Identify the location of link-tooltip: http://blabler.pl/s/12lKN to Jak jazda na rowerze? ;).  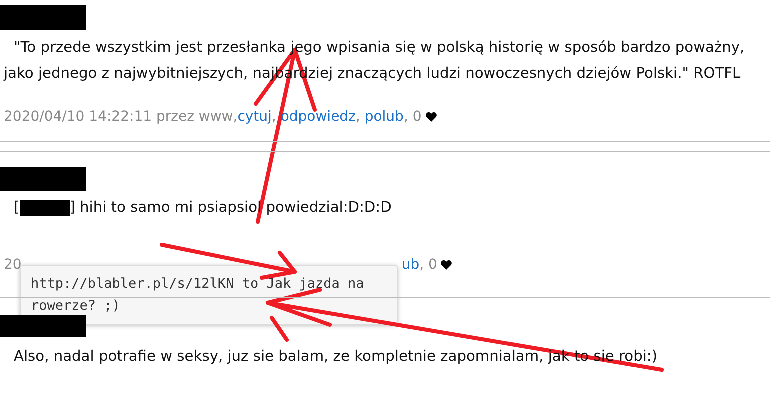
(209, 295).